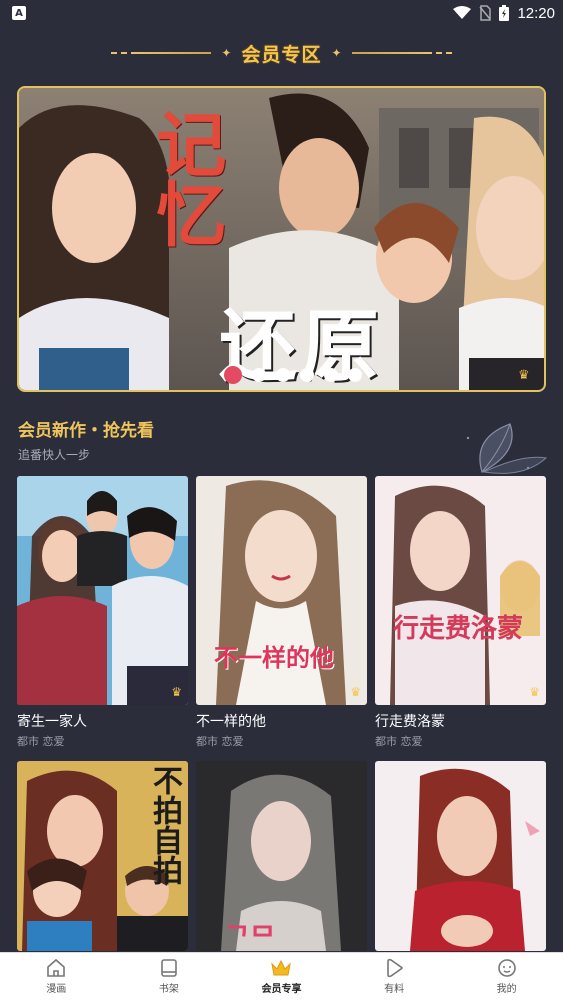 The width and height of the screenshot is (563, 1000). What do you see at coordinates (231, 722) in the screenshot?
I see `comic-title: 不一样的他` at bounding box center [231, 722].